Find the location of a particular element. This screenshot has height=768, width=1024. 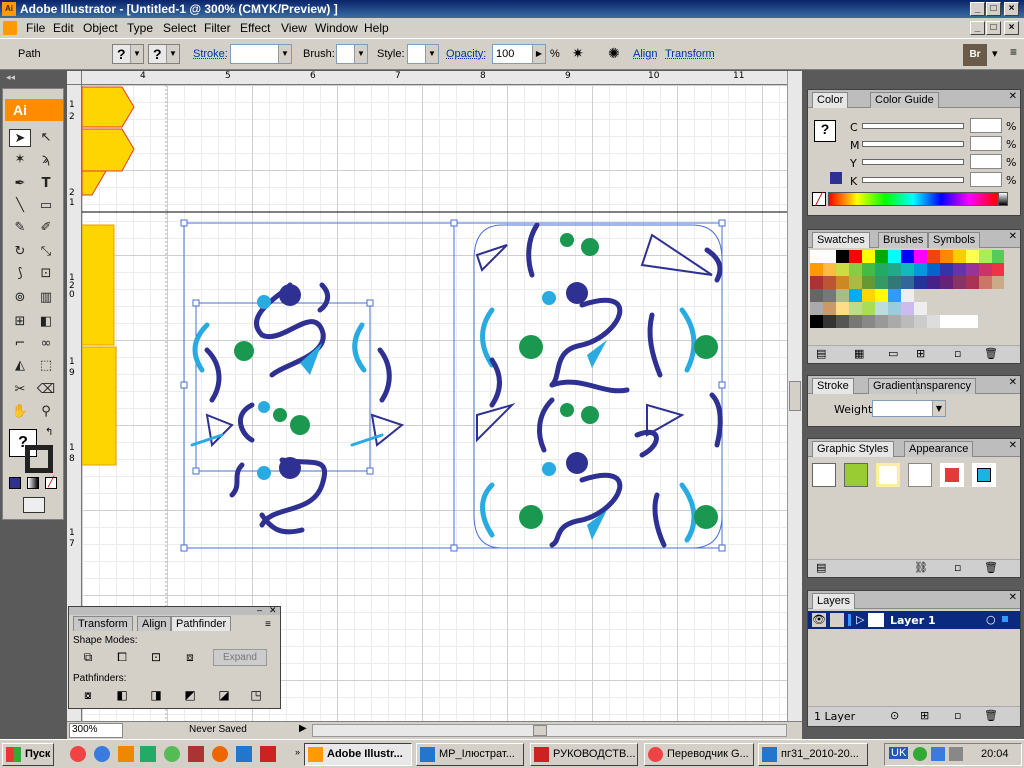

tab-color-guide: Color Guide is located at coordinates (904, 100).